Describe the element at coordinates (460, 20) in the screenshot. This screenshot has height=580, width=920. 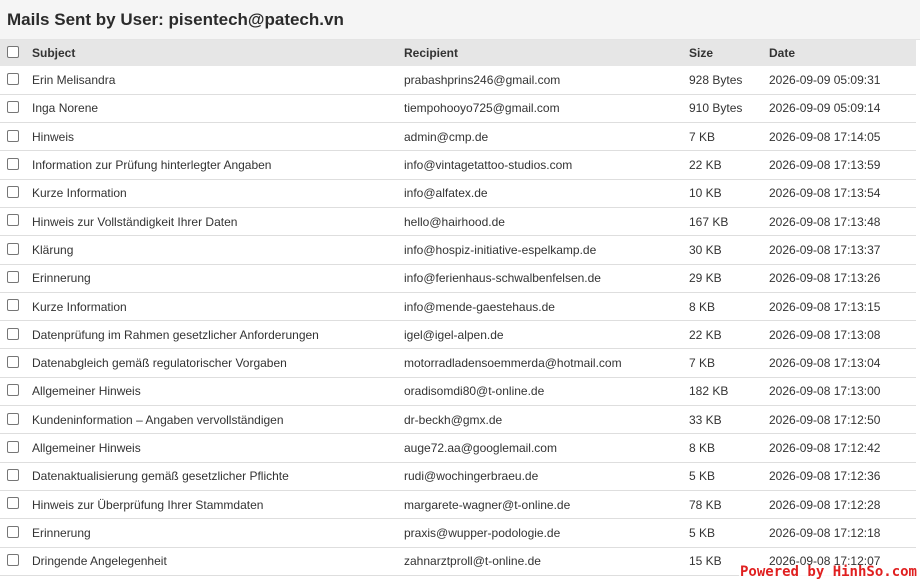
I see `header: Mails Sent by User: pisentech@patech.vn` at that location.